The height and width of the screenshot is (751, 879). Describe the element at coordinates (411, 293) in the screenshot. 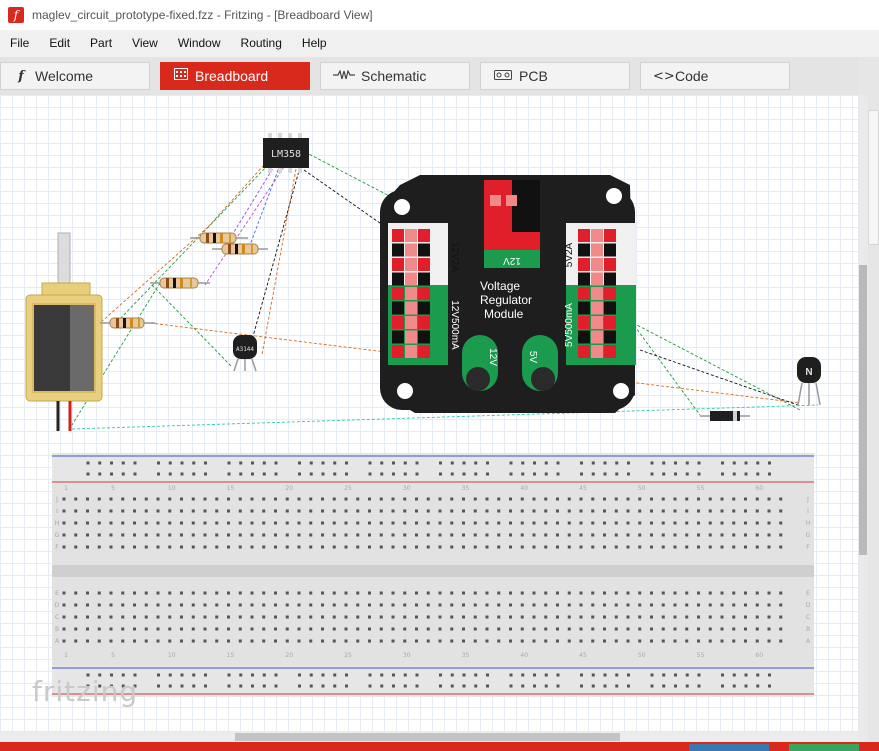

I see `vreg-left-pins` at that location.